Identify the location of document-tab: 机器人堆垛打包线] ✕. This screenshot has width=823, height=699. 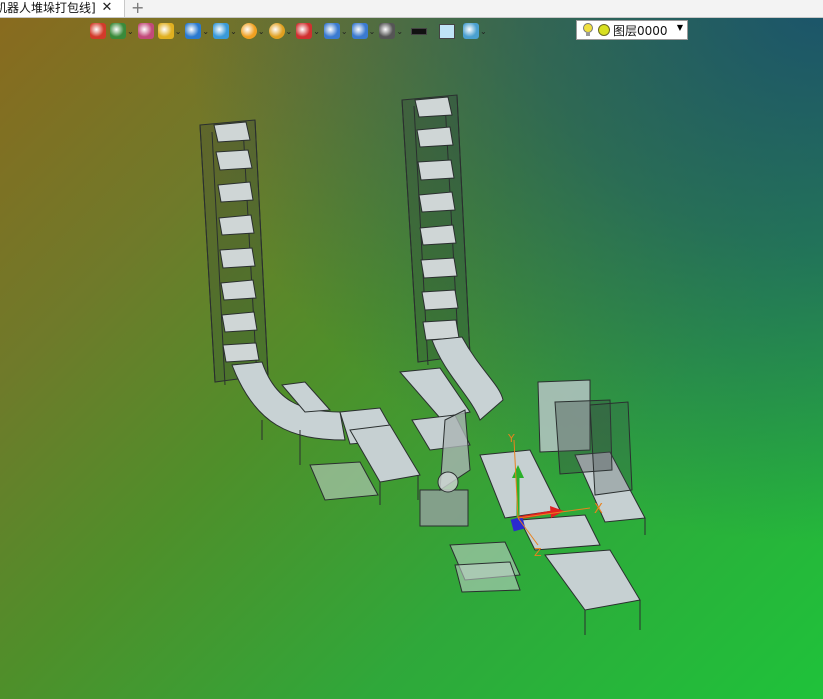
(62, 8).